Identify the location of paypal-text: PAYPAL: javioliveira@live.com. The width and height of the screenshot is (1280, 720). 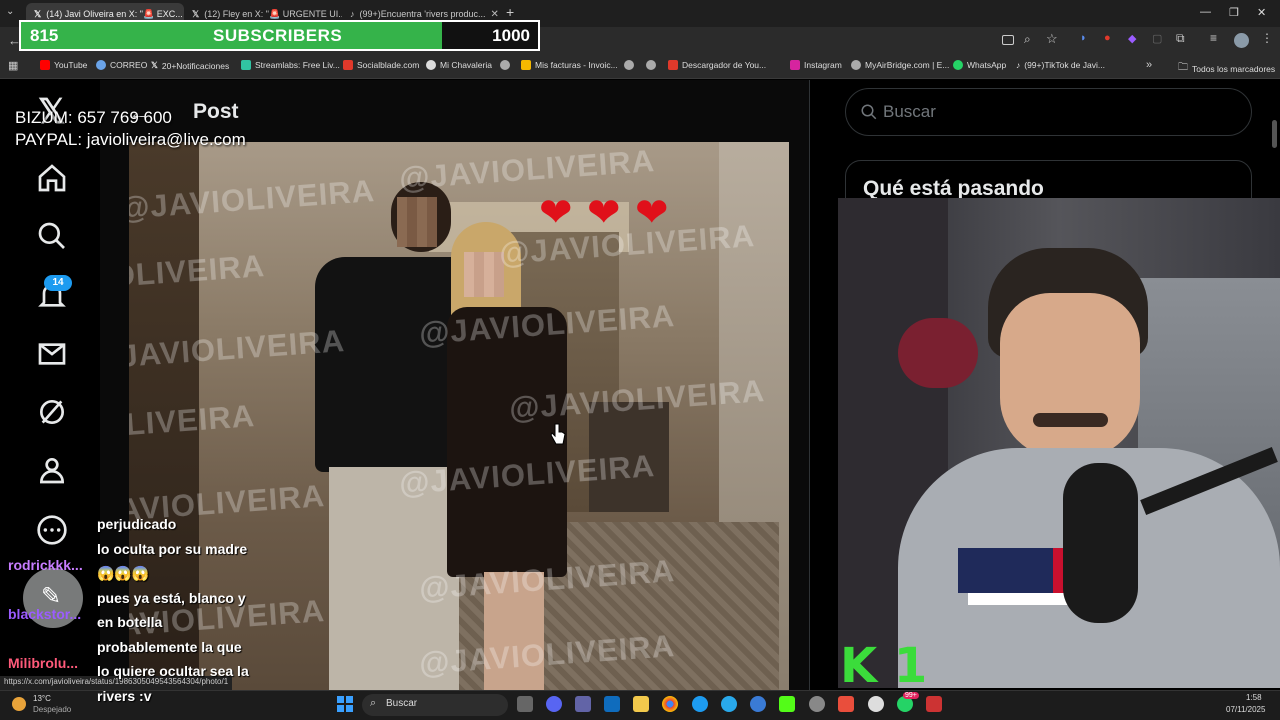
(130, 139).